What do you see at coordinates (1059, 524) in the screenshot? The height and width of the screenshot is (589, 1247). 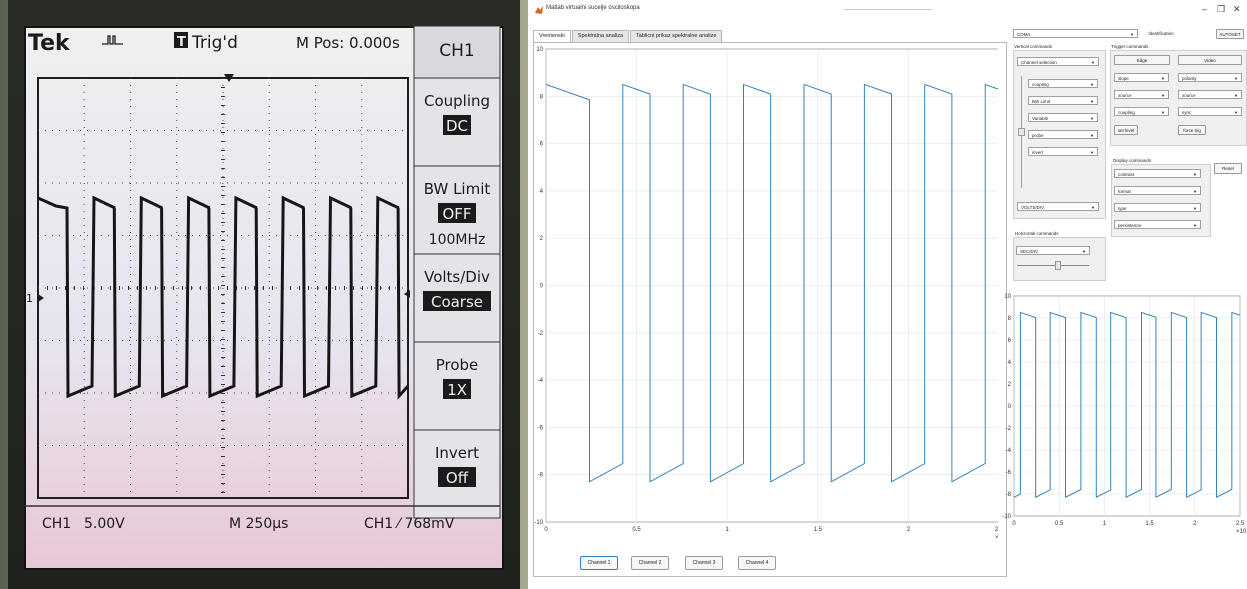 I see `preview-plot-xtick-label: 0.5` at bounding box center [1059, 524].